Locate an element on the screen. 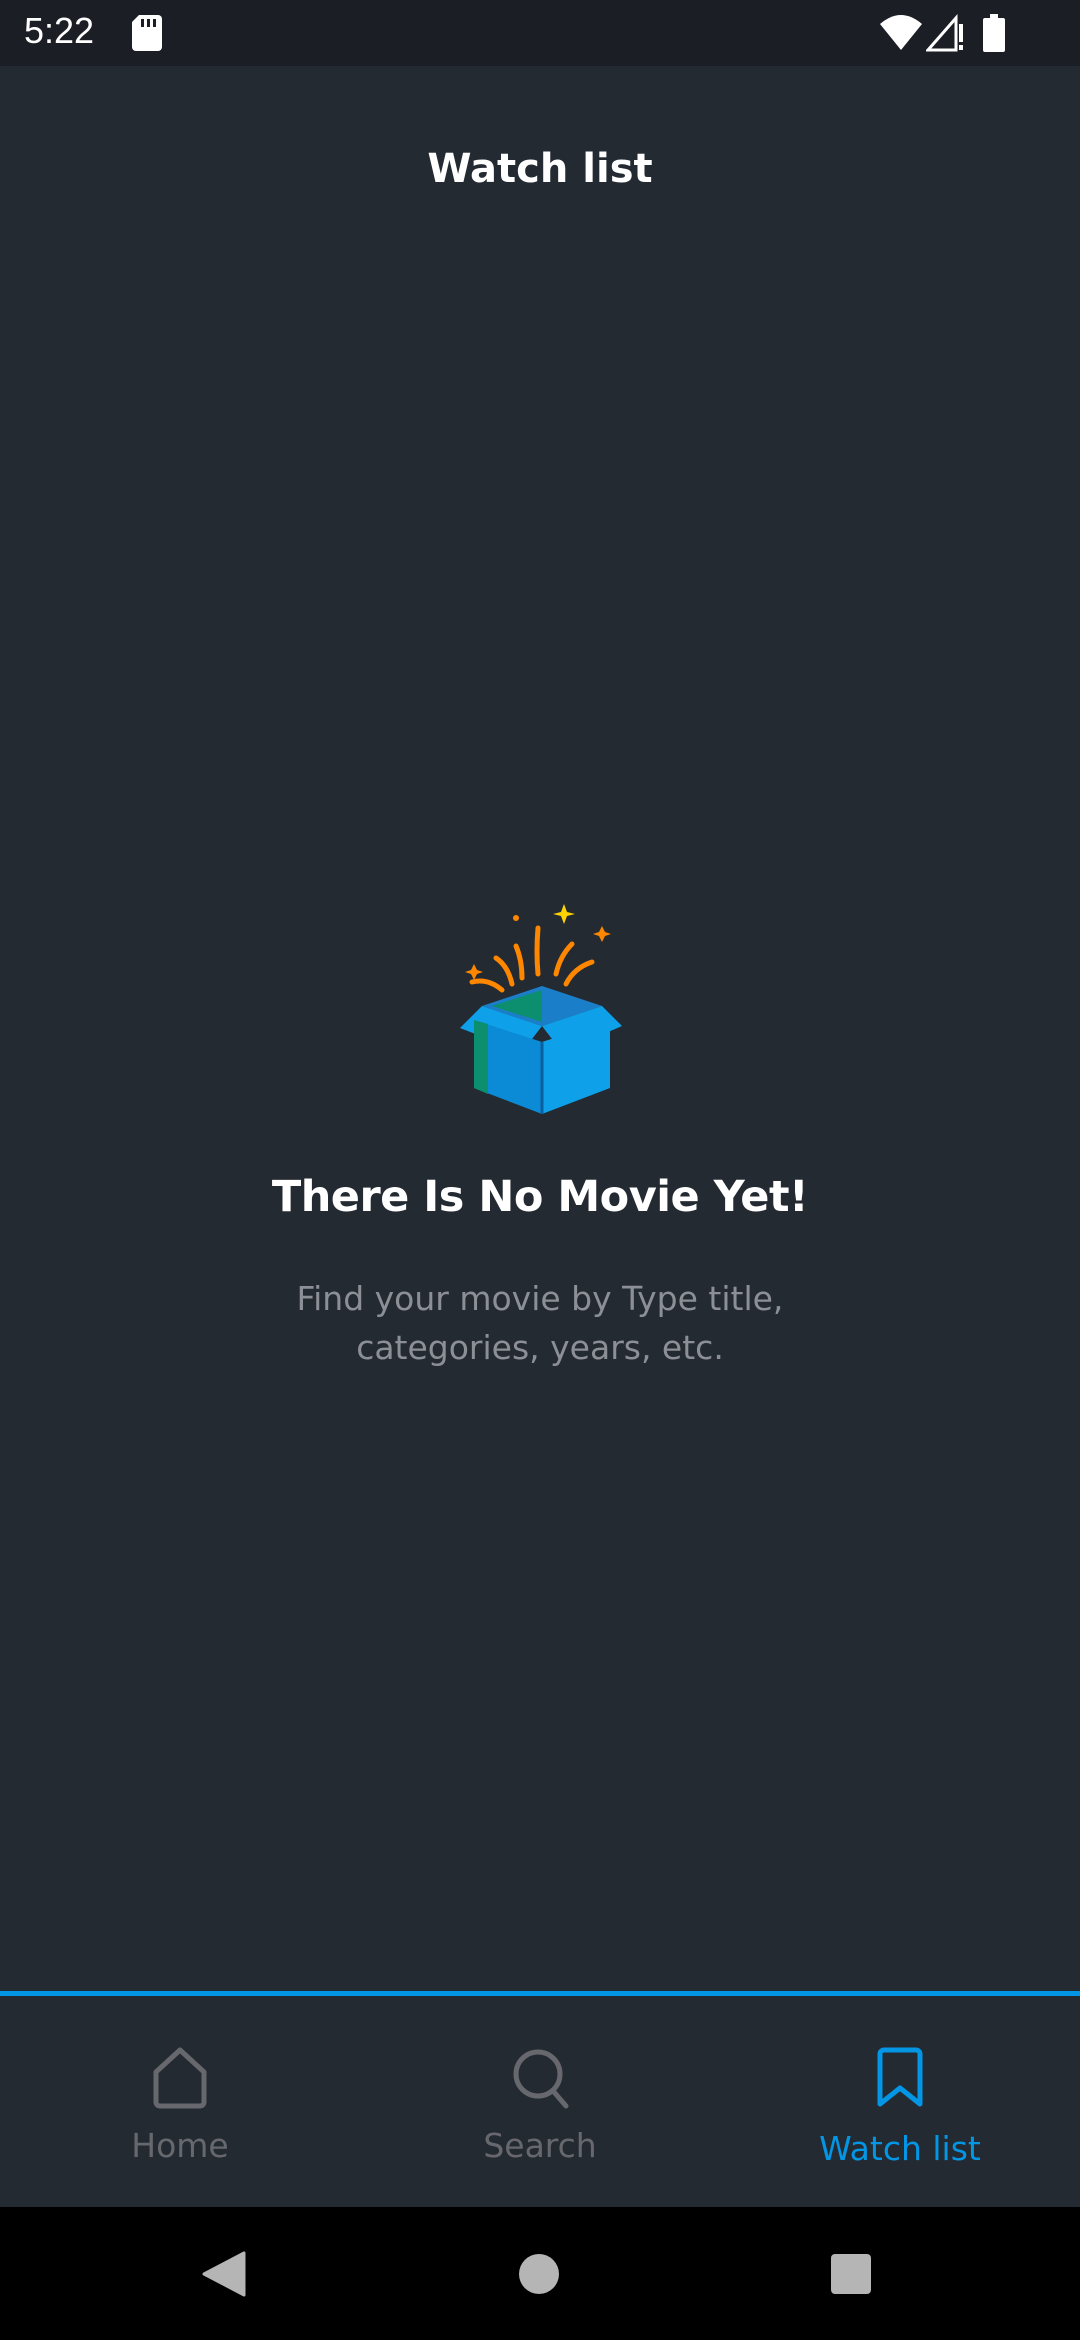 Image resolution: width=1080 pixels, height=2340 pixels. empty-state-title: There Is No Movie Yet! is located at coordinates (540, 1197).